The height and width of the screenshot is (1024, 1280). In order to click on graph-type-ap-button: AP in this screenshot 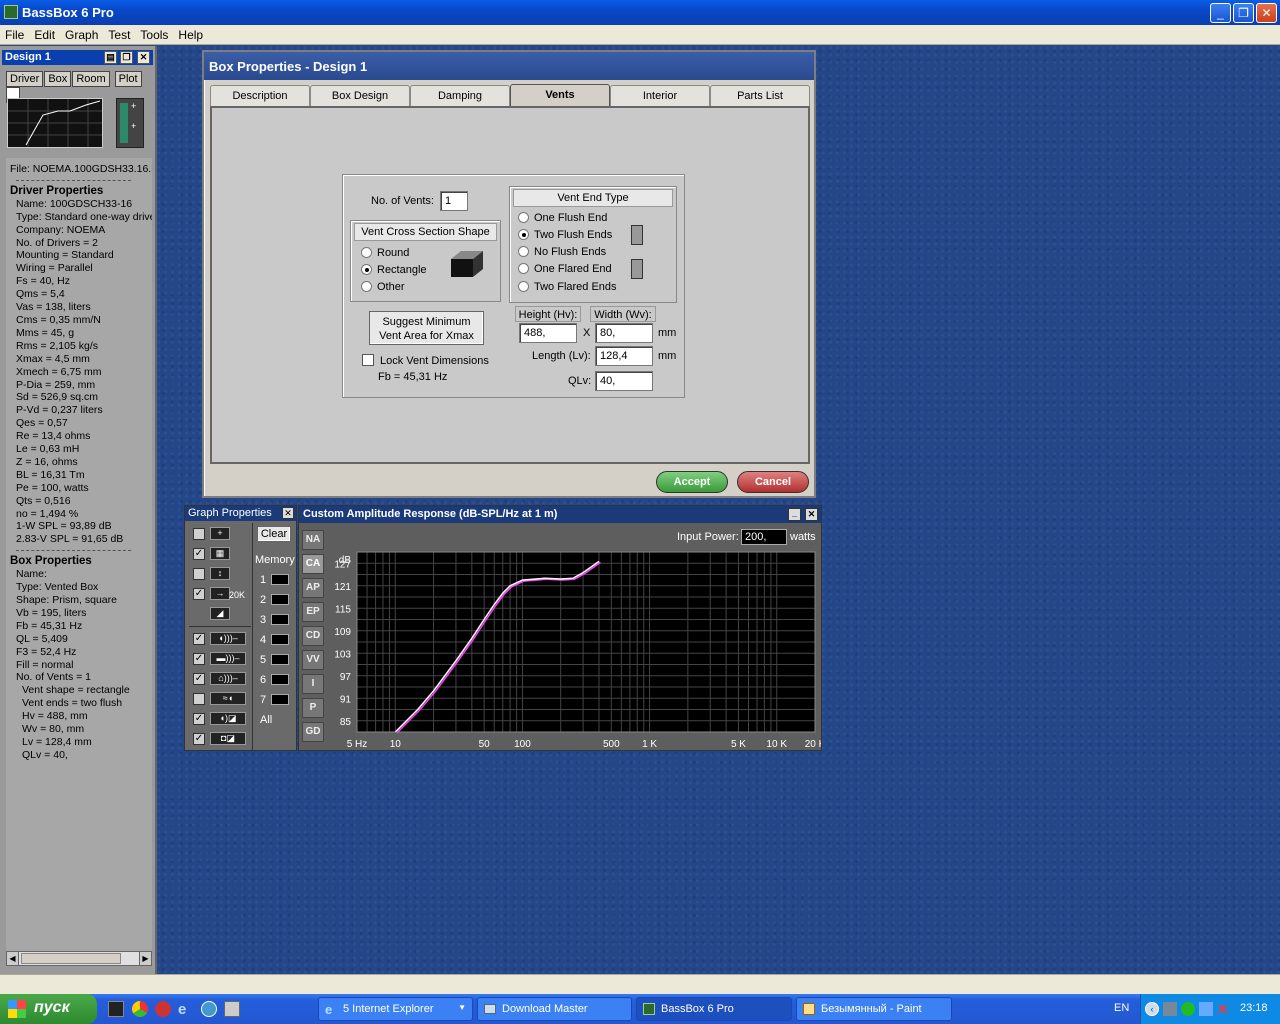, I will do `click(313, 588)`.